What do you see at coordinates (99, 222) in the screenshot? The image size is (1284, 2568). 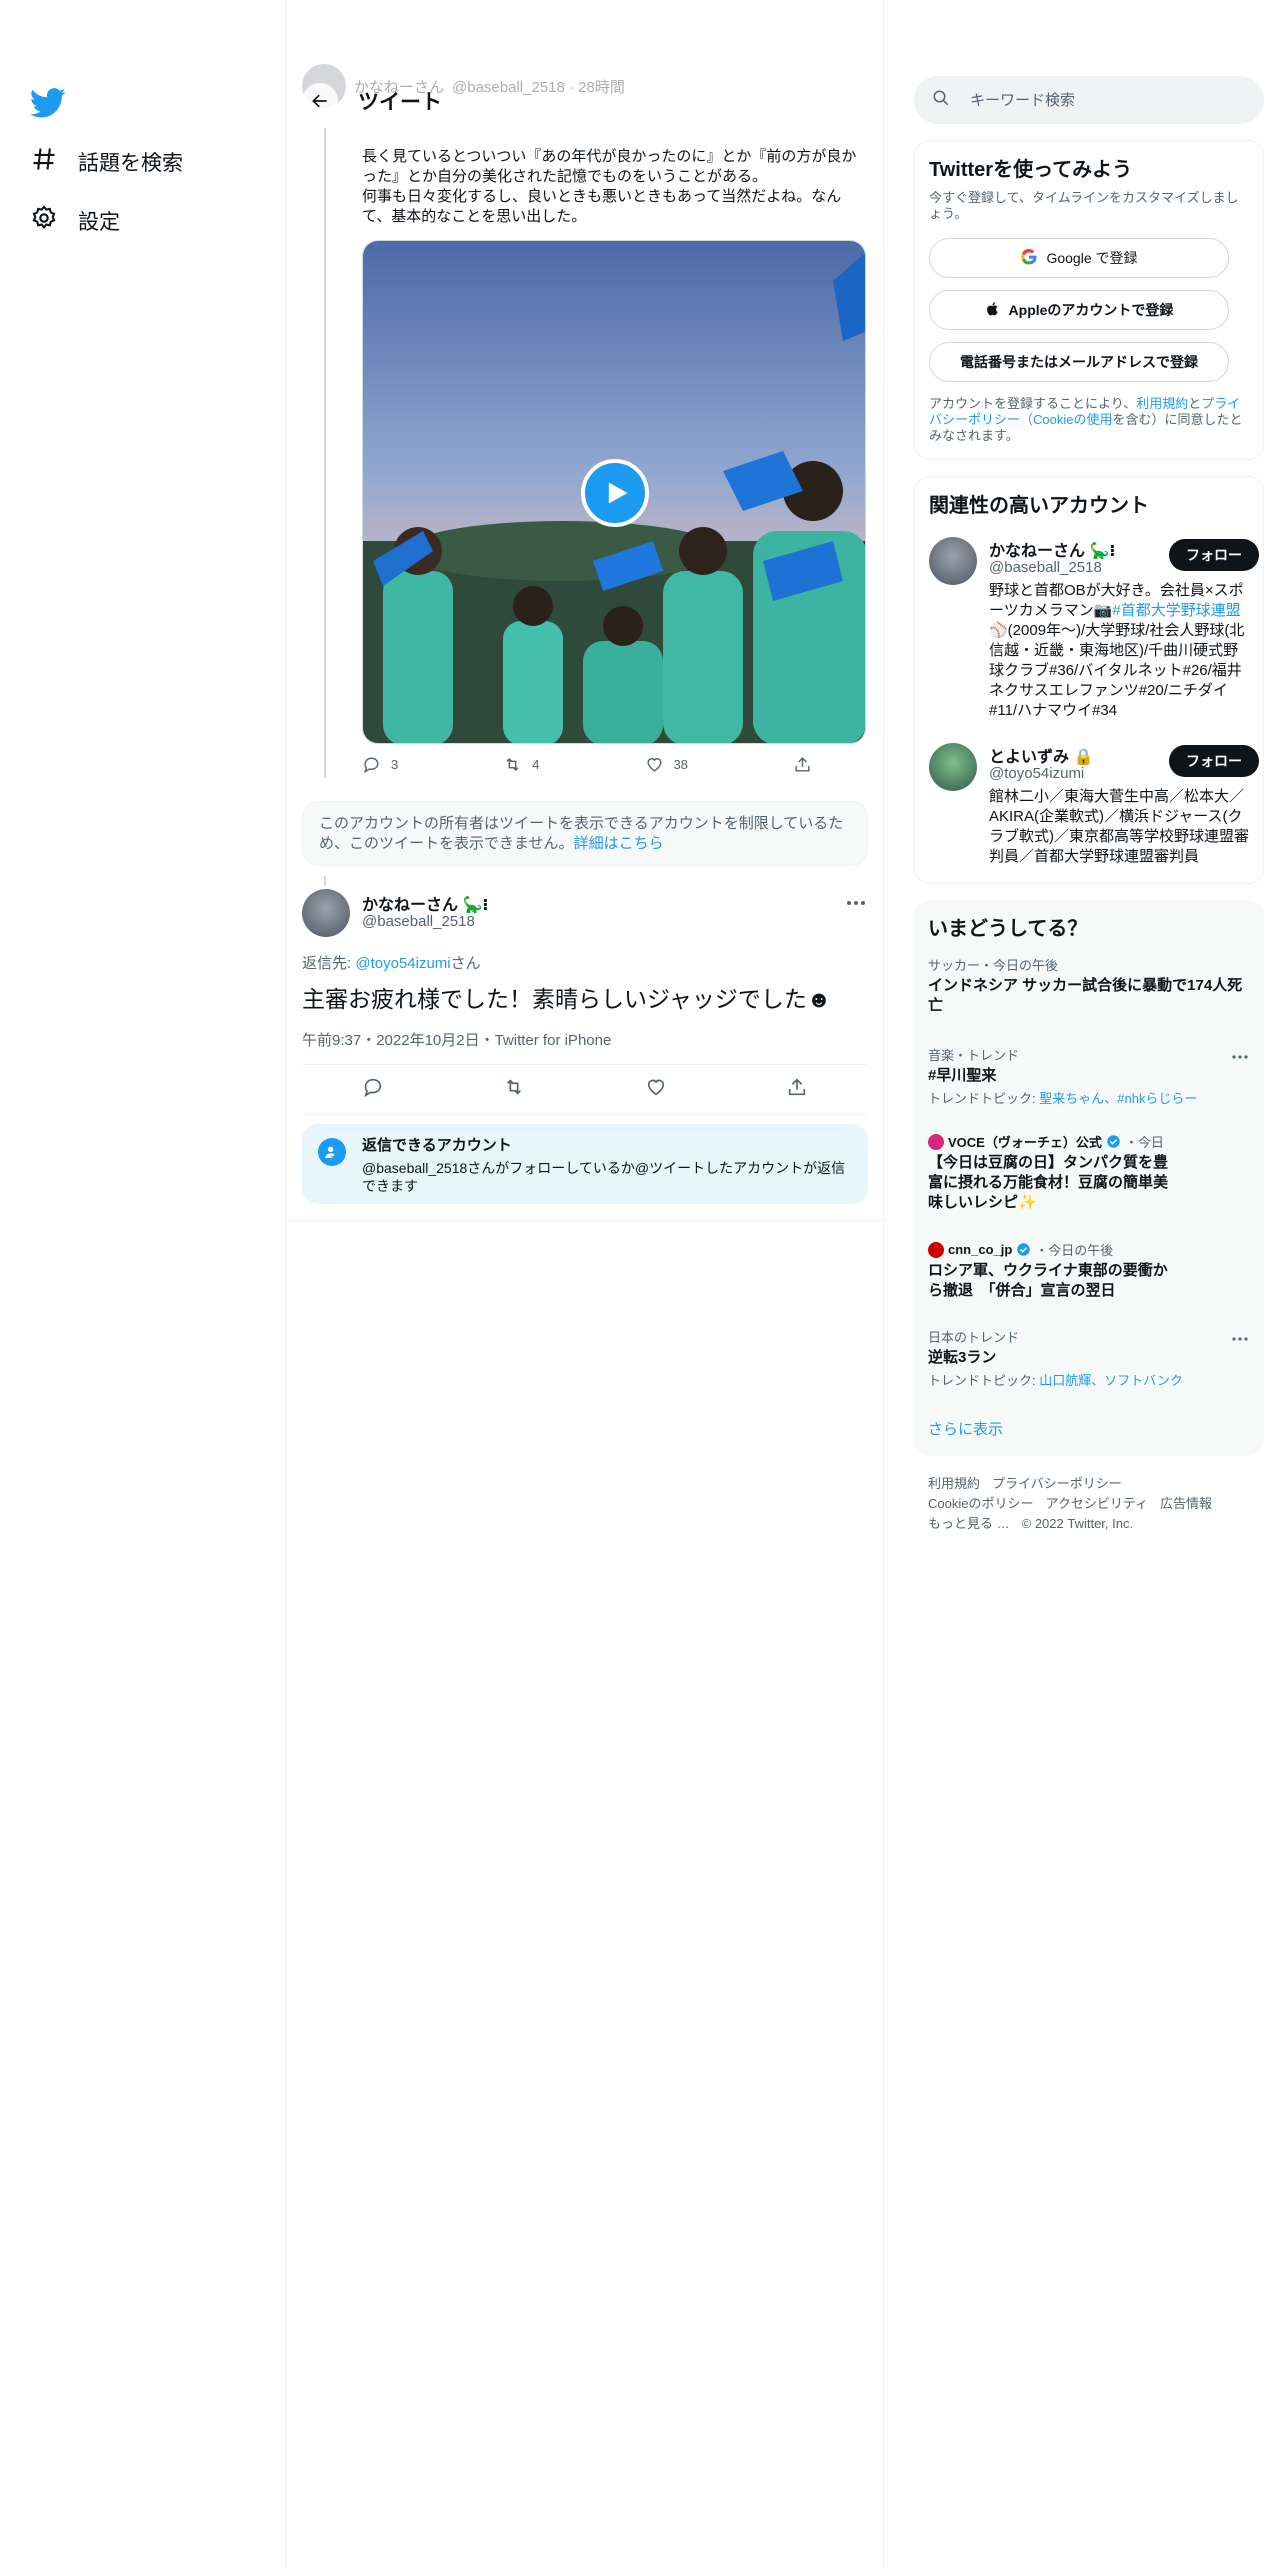 I see `nav-settings-label: 設定` at bounding box center [99, 222].